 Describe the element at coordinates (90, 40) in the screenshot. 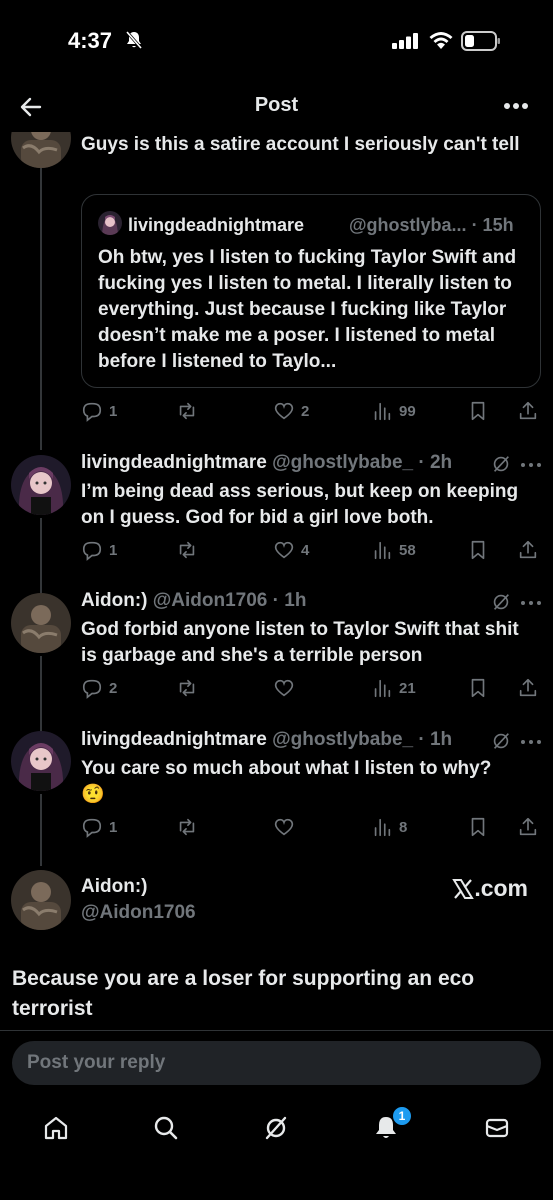

I see `status-time: 4:37` at that location.